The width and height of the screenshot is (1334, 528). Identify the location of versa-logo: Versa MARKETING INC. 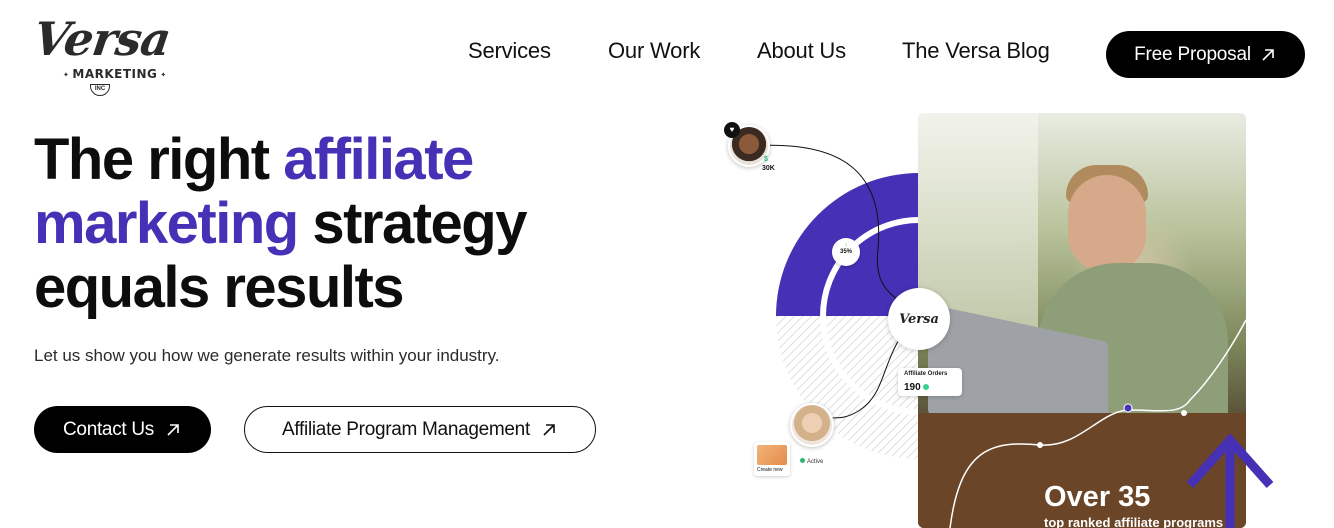
(101, 55).